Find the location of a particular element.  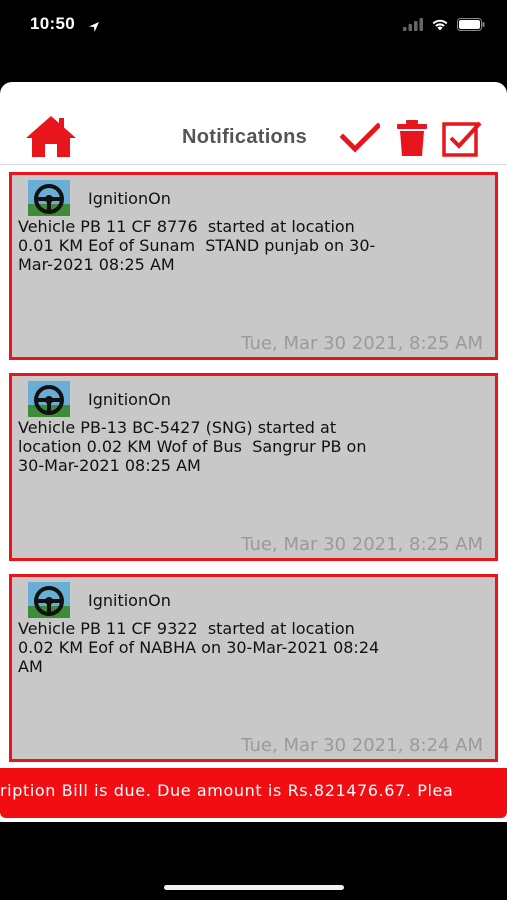

wifi-icon is located at coordinates (440, 25).